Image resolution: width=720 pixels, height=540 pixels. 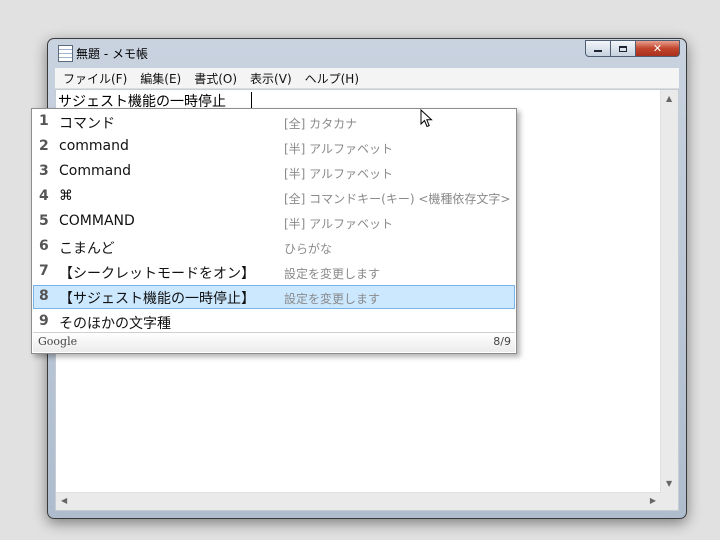 I want to click on candidate-number: 2, so click(x=44, y=146).